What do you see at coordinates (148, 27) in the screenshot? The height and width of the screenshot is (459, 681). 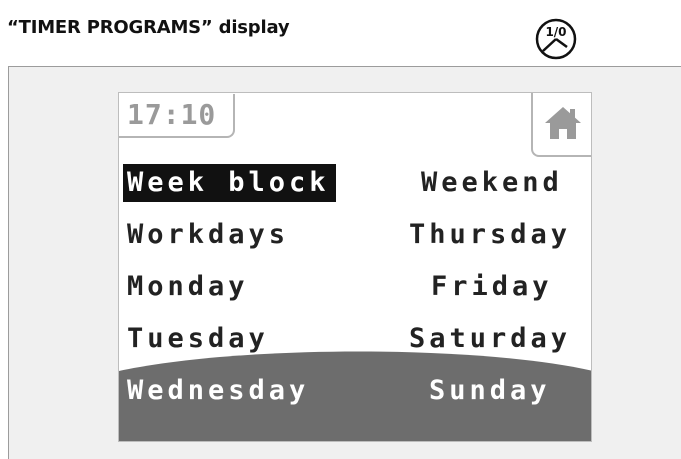 I see `page-title: “TIMER PROGRAMS” display` at bounding box center [148, 27].